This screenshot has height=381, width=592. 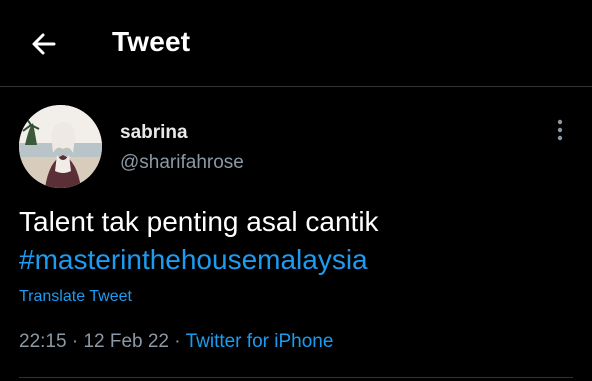 I want to click on vertical-ellipsis-icon, so click(x=560, y=130).